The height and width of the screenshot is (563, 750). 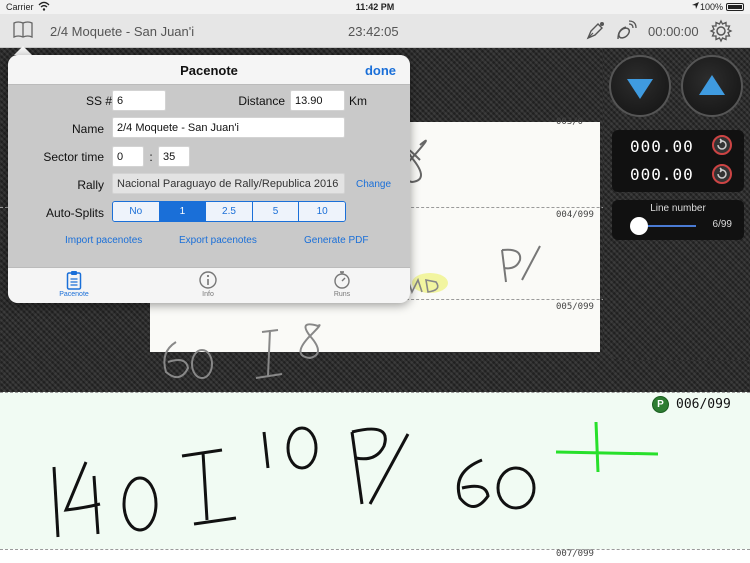 I want to click on popover-title: Pacenote, so click(x=209, y=70).